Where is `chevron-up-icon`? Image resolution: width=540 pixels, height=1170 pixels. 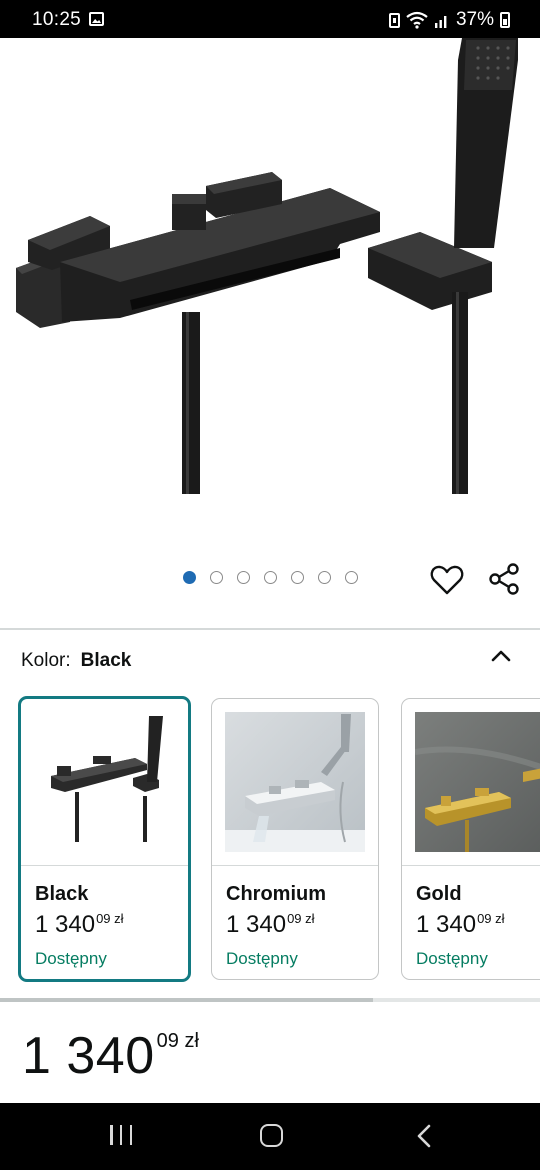 chevron-up-icon is located at coordinates (501, 656).